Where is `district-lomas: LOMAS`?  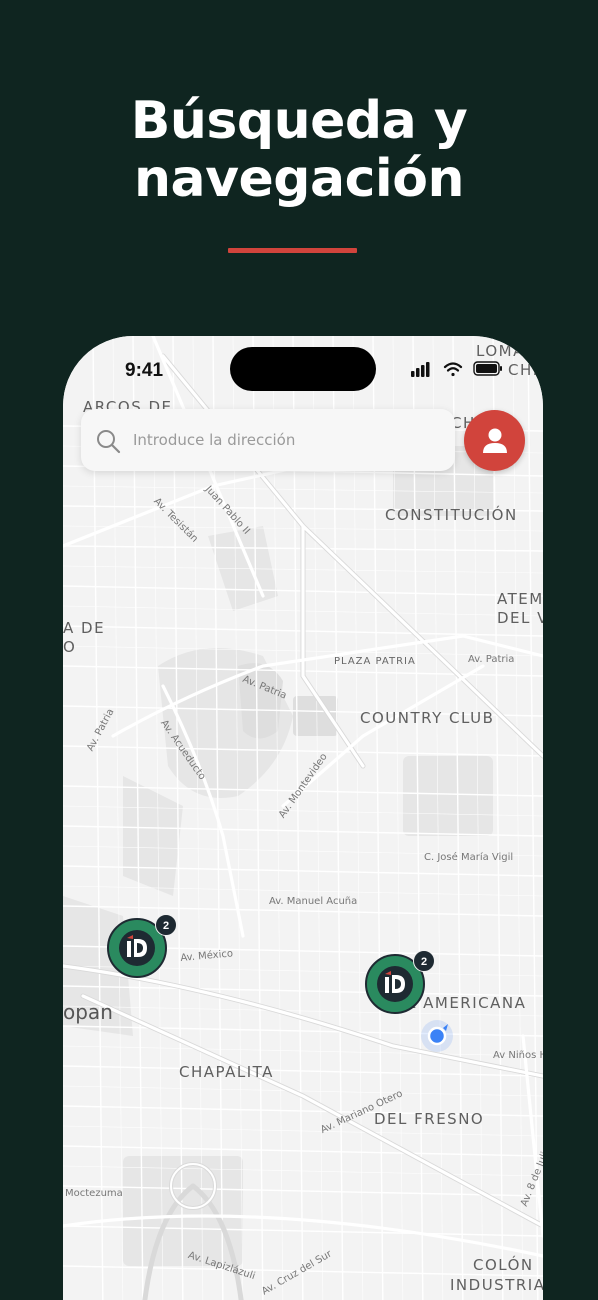 district-lomas: LOMAS is located at coordinates (506, 351).